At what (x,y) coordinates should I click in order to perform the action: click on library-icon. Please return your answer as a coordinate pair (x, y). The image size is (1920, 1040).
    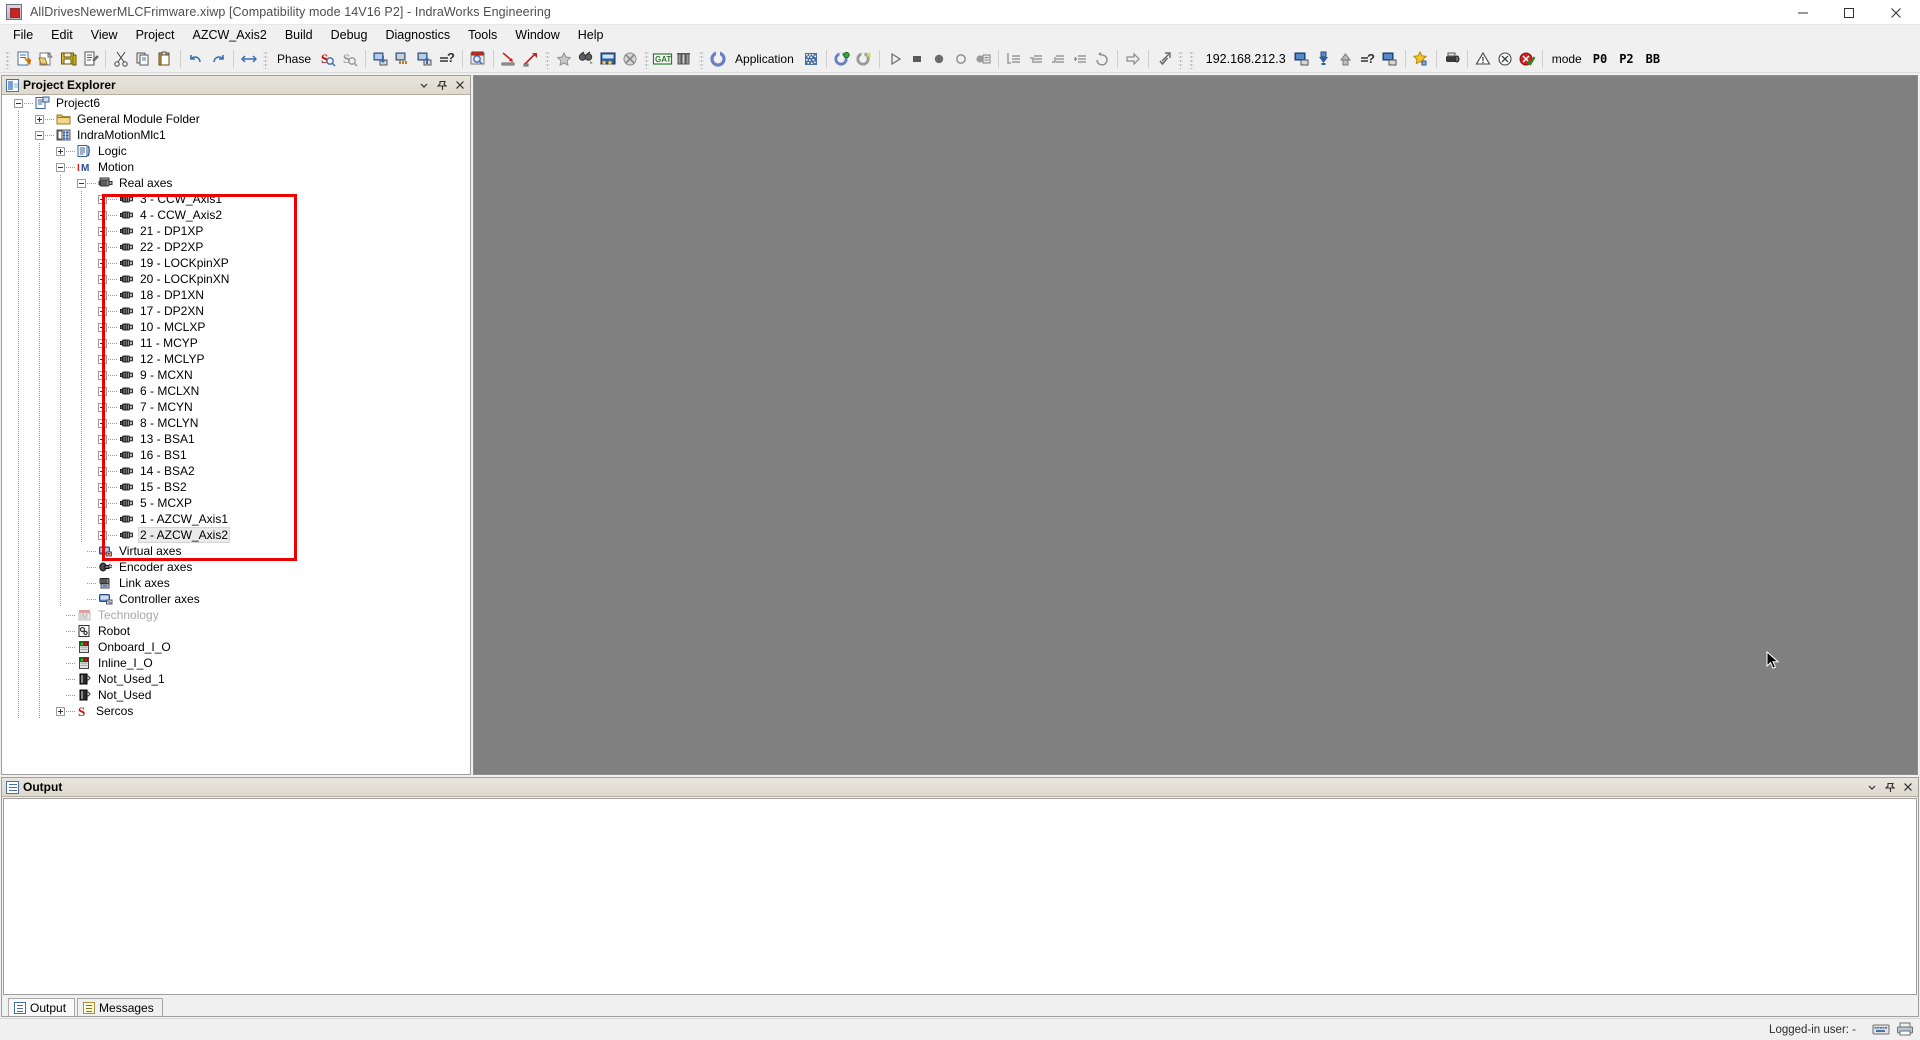
    Looking at the image, I should click on (685, 59).